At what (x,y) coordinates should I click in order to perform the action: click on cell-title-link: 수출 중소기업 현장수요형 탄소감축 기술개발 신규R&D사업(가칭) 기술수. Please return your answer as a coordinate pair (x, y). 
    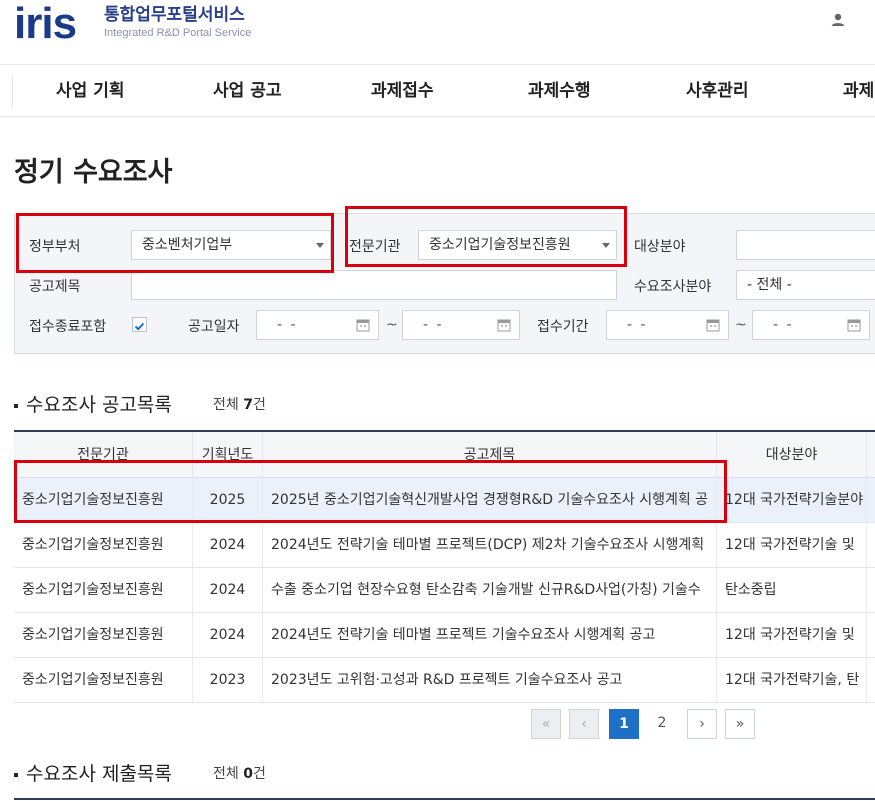
    Looking at the image, I should click on (490, 590).